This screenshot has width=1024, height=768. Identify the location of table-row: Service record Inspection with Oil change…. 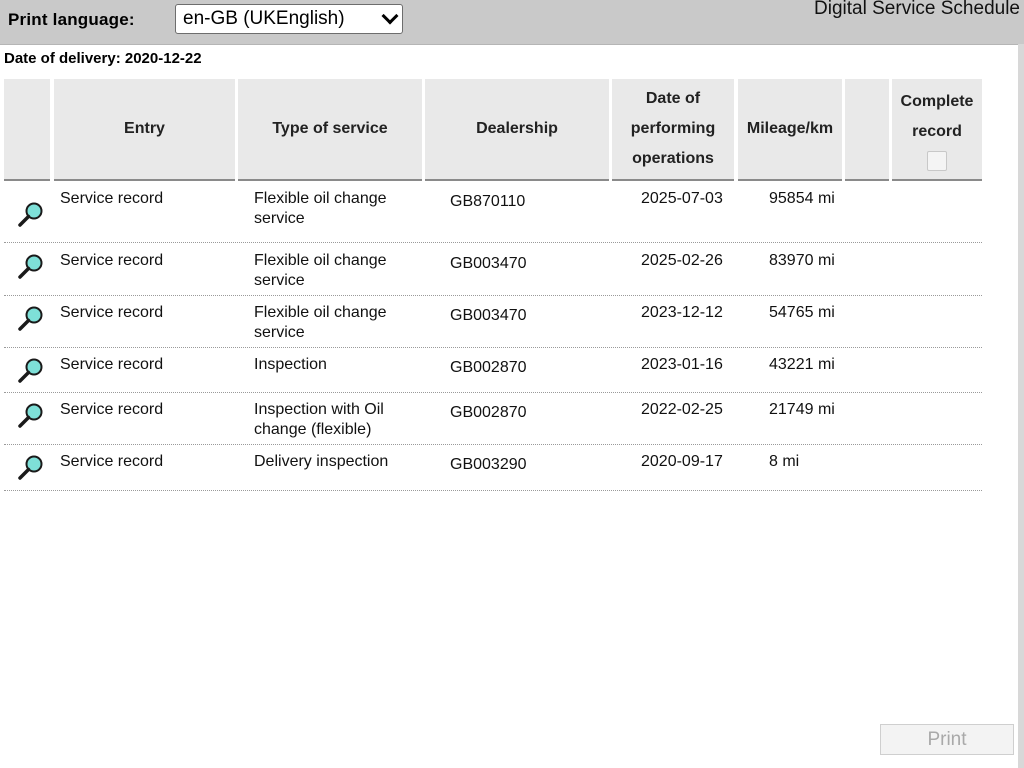
(493, 418).